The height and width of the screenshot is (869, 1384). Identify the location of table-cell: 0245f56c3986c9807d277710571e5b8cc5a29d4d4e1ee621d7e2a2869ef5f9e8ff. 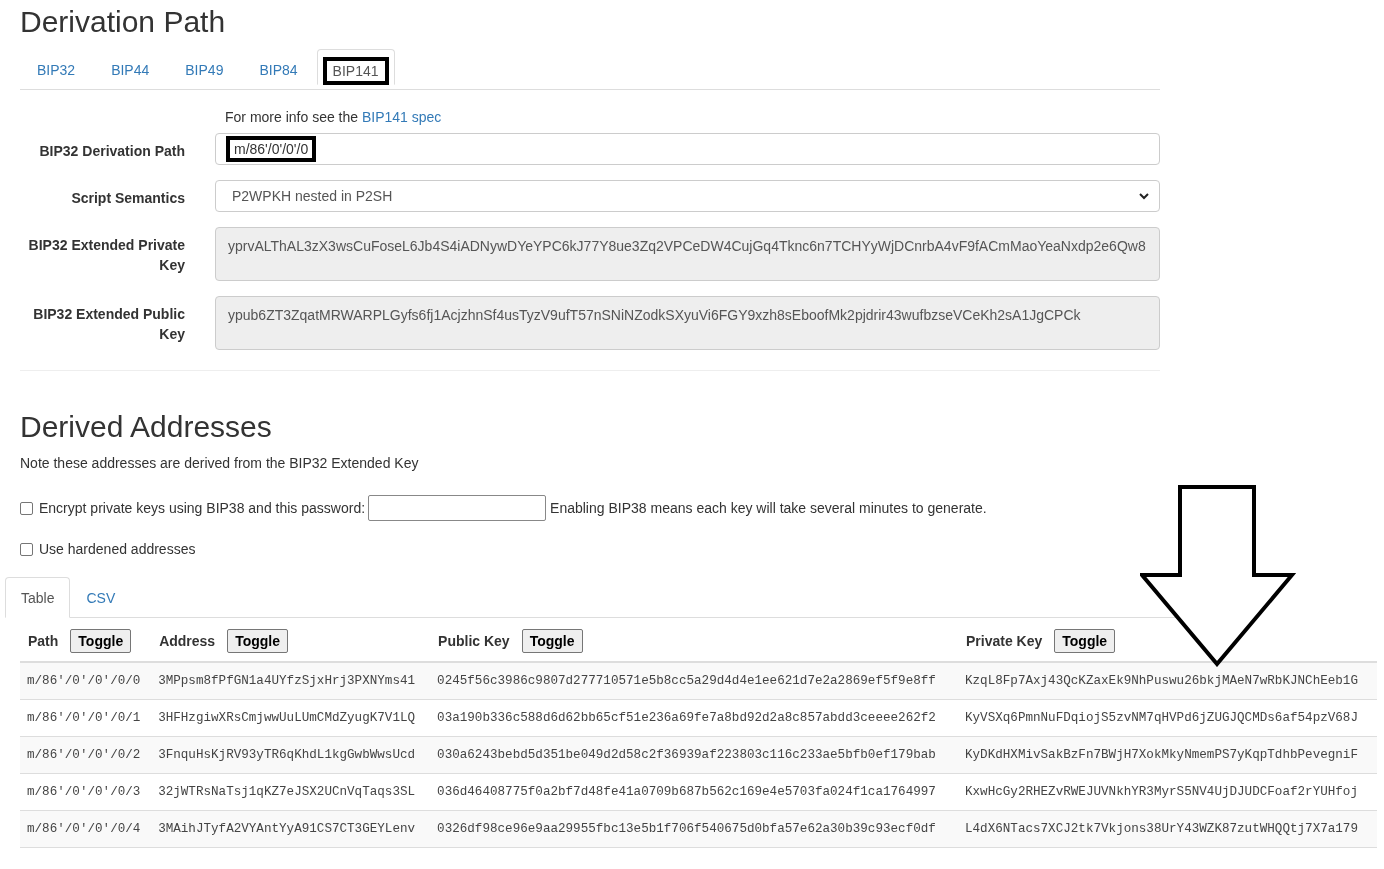
(694, 681).